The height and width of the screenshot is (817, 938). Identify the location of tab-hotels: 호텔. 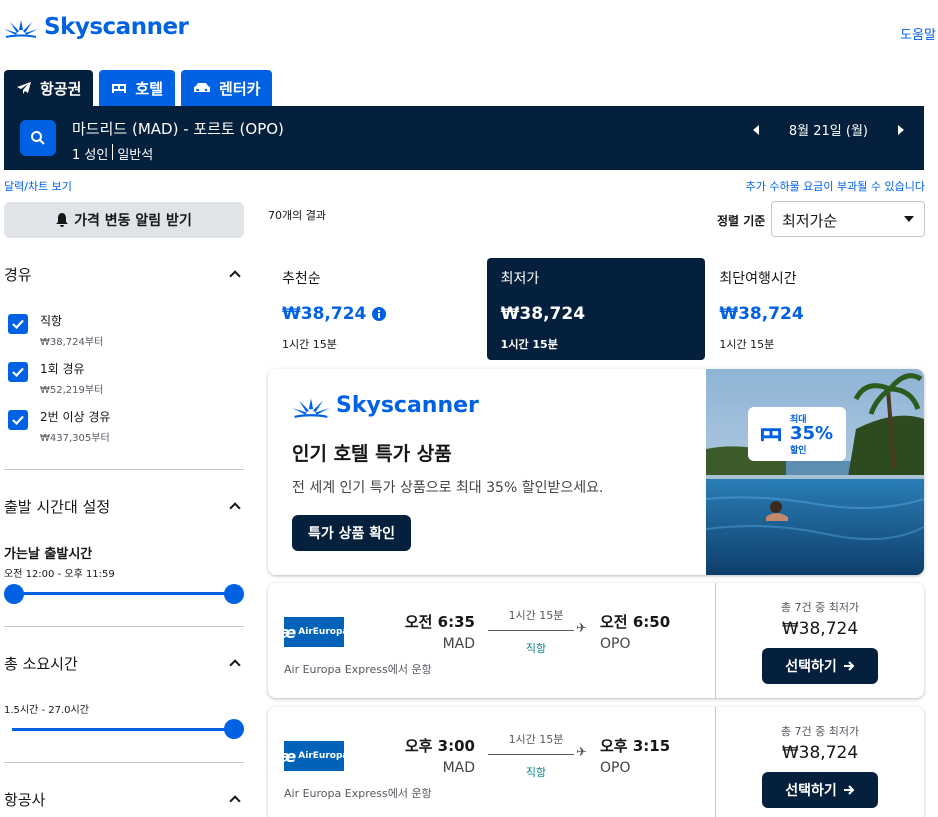
(137, 88).